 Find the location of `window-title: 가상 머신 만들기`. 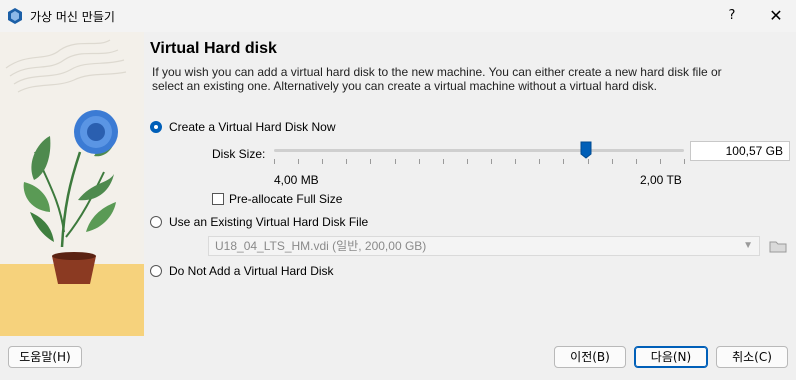

window-title: 가상 머신 만들기 is located at coordinates (72, 17).